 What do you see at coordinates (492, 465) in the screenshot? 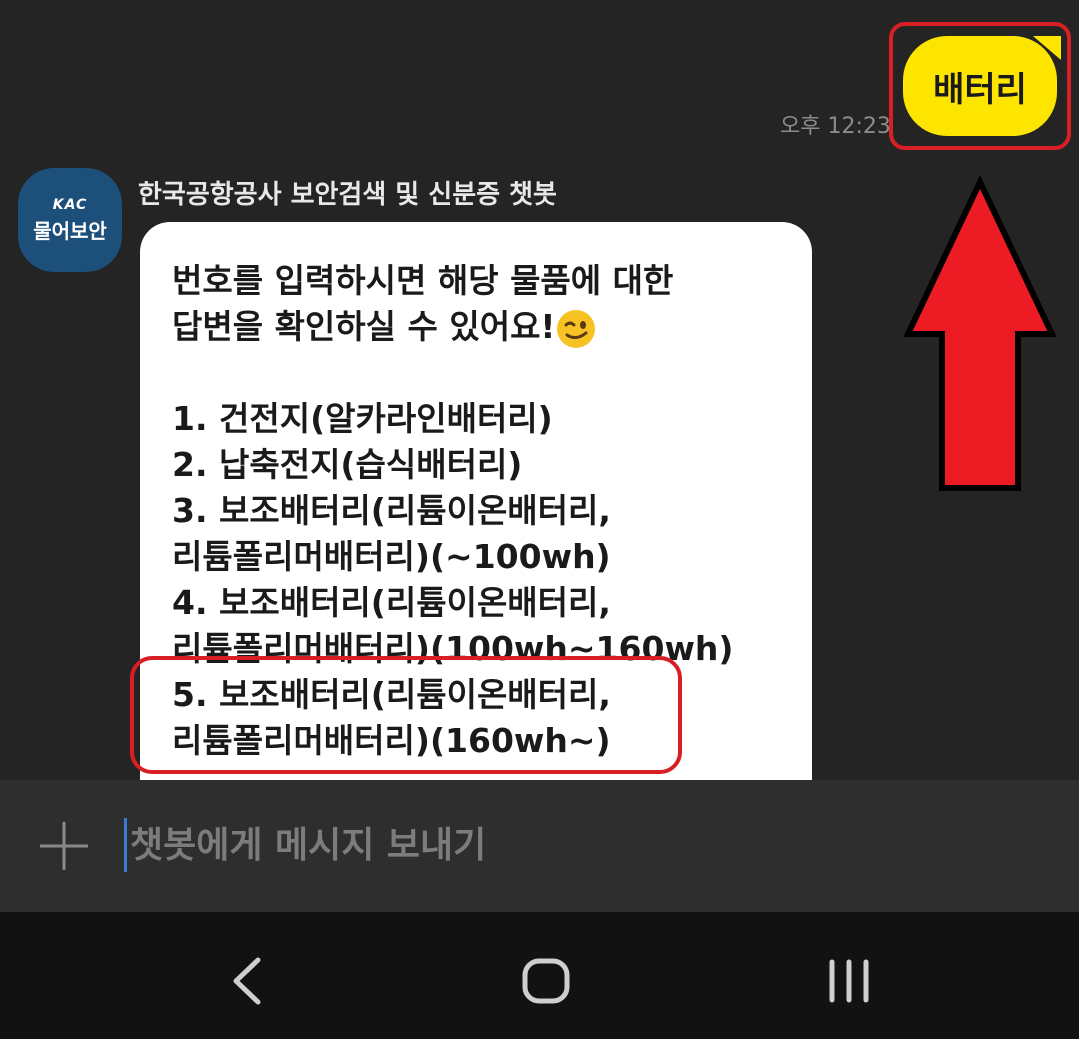
I see `menu-item-2: 2. 납축전지(습식배터리)` at bounding box center [492, 465].